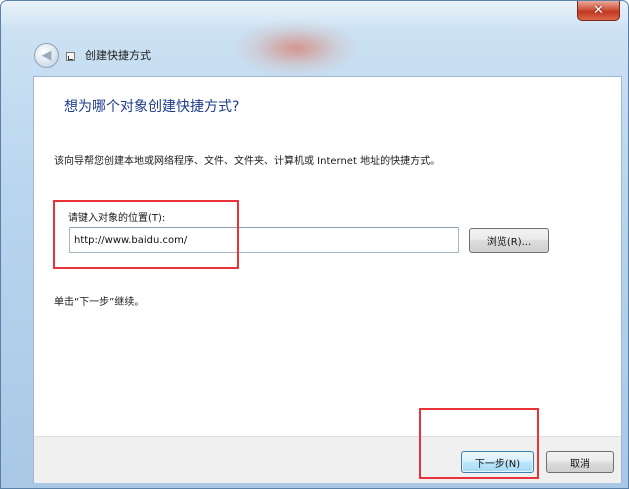 The height and width of the screenshot is (489, 629). I want to click on page-heading: 想为哪个对象创建快捷方式?, so click(152, 107).